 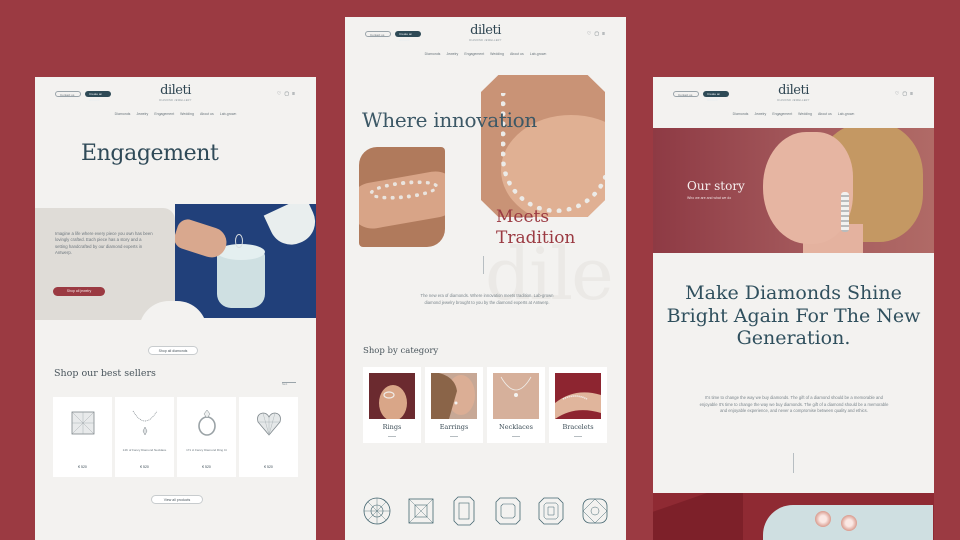 I want to click on shop-jewelry-button: Shop all jewelry, so click(x=79, y=291).